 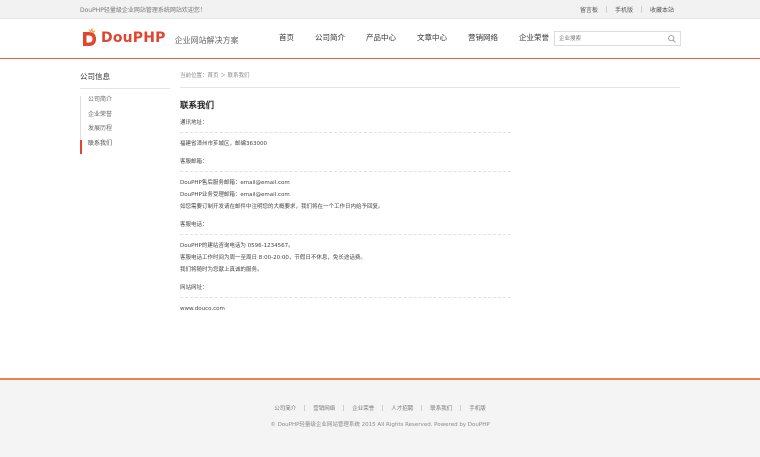 What do you see at coordinates (402, 408) in the screenshot?
I see `footer-link-jobs: 人才招聘` at bounding box center [402, 408].